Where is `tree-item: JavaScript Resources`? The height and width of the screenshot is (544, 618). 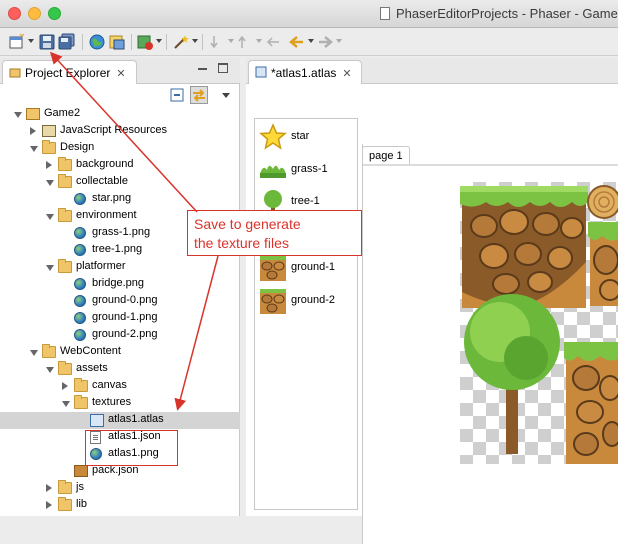
tree-item: JavaScript Resources is located at coordinates (120, 131).